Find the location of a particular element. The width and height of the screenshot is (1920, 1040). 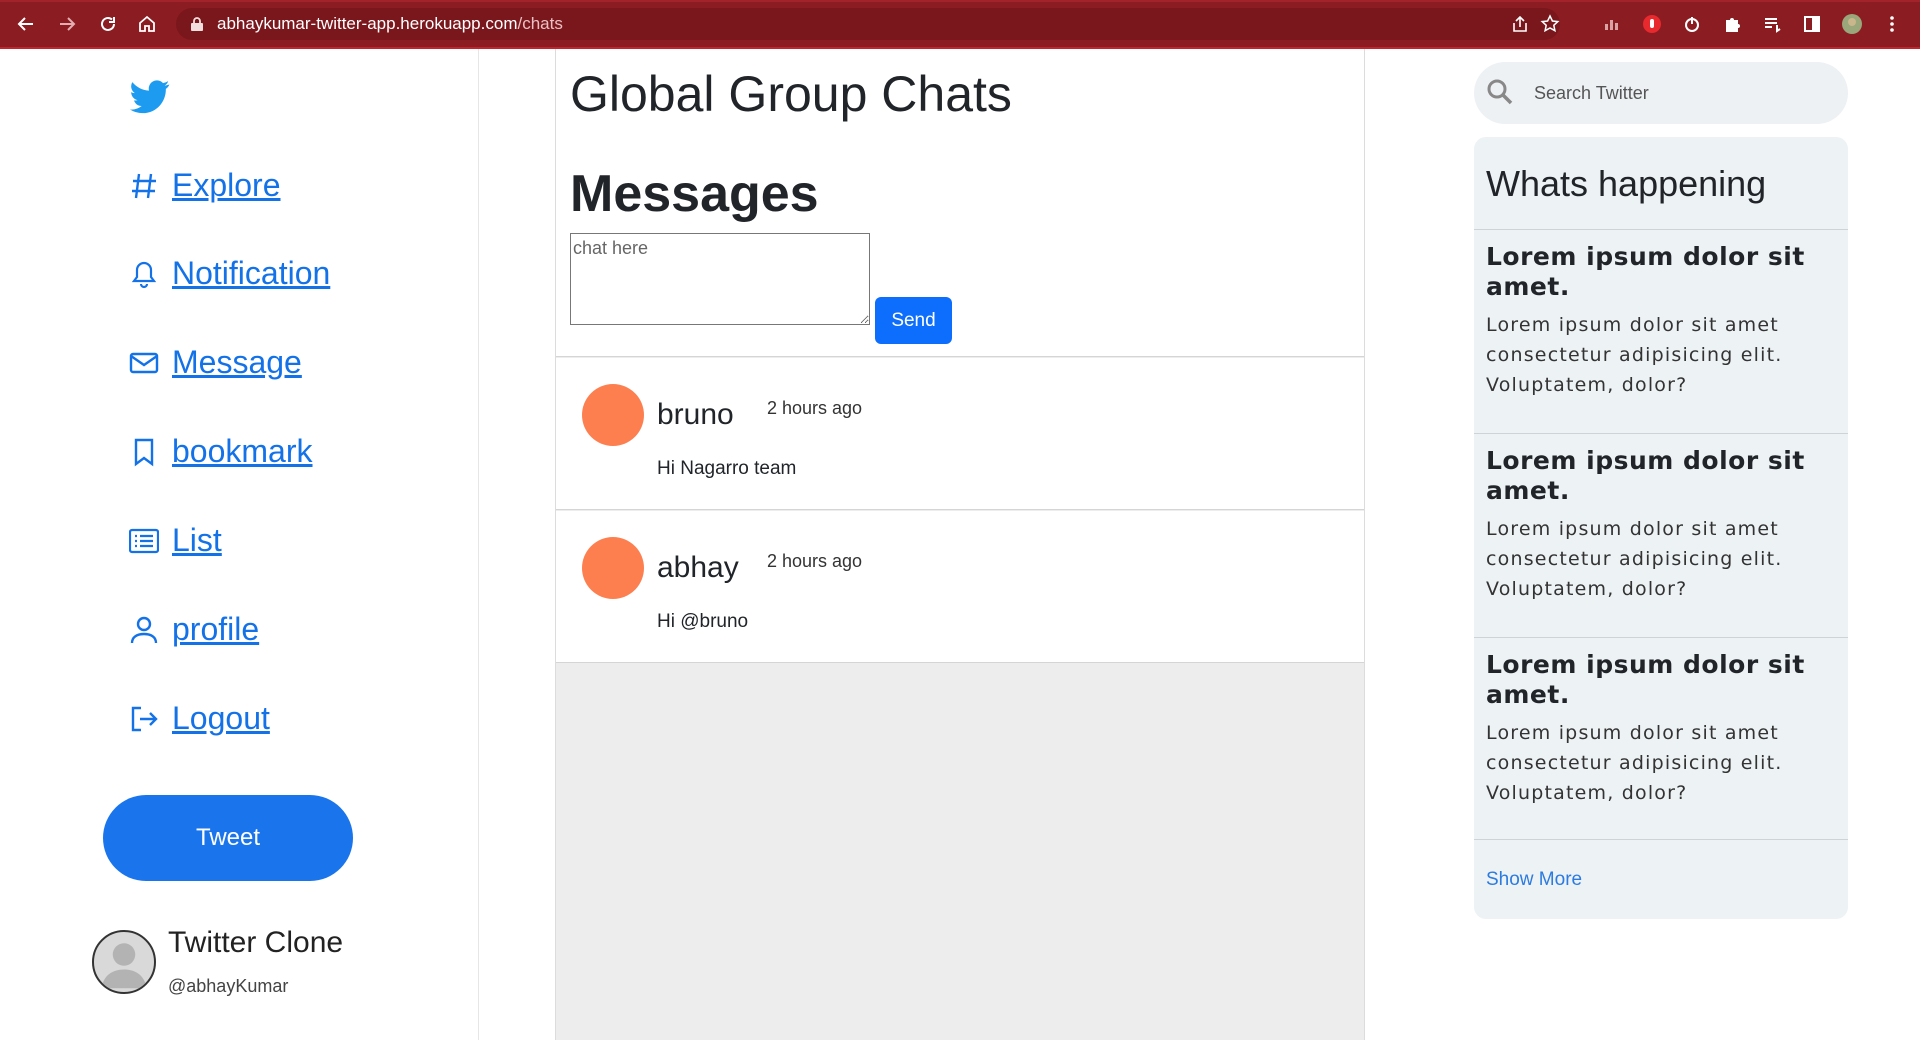

sidebar-item-notification: Notification is located at coordinates (229, 273).